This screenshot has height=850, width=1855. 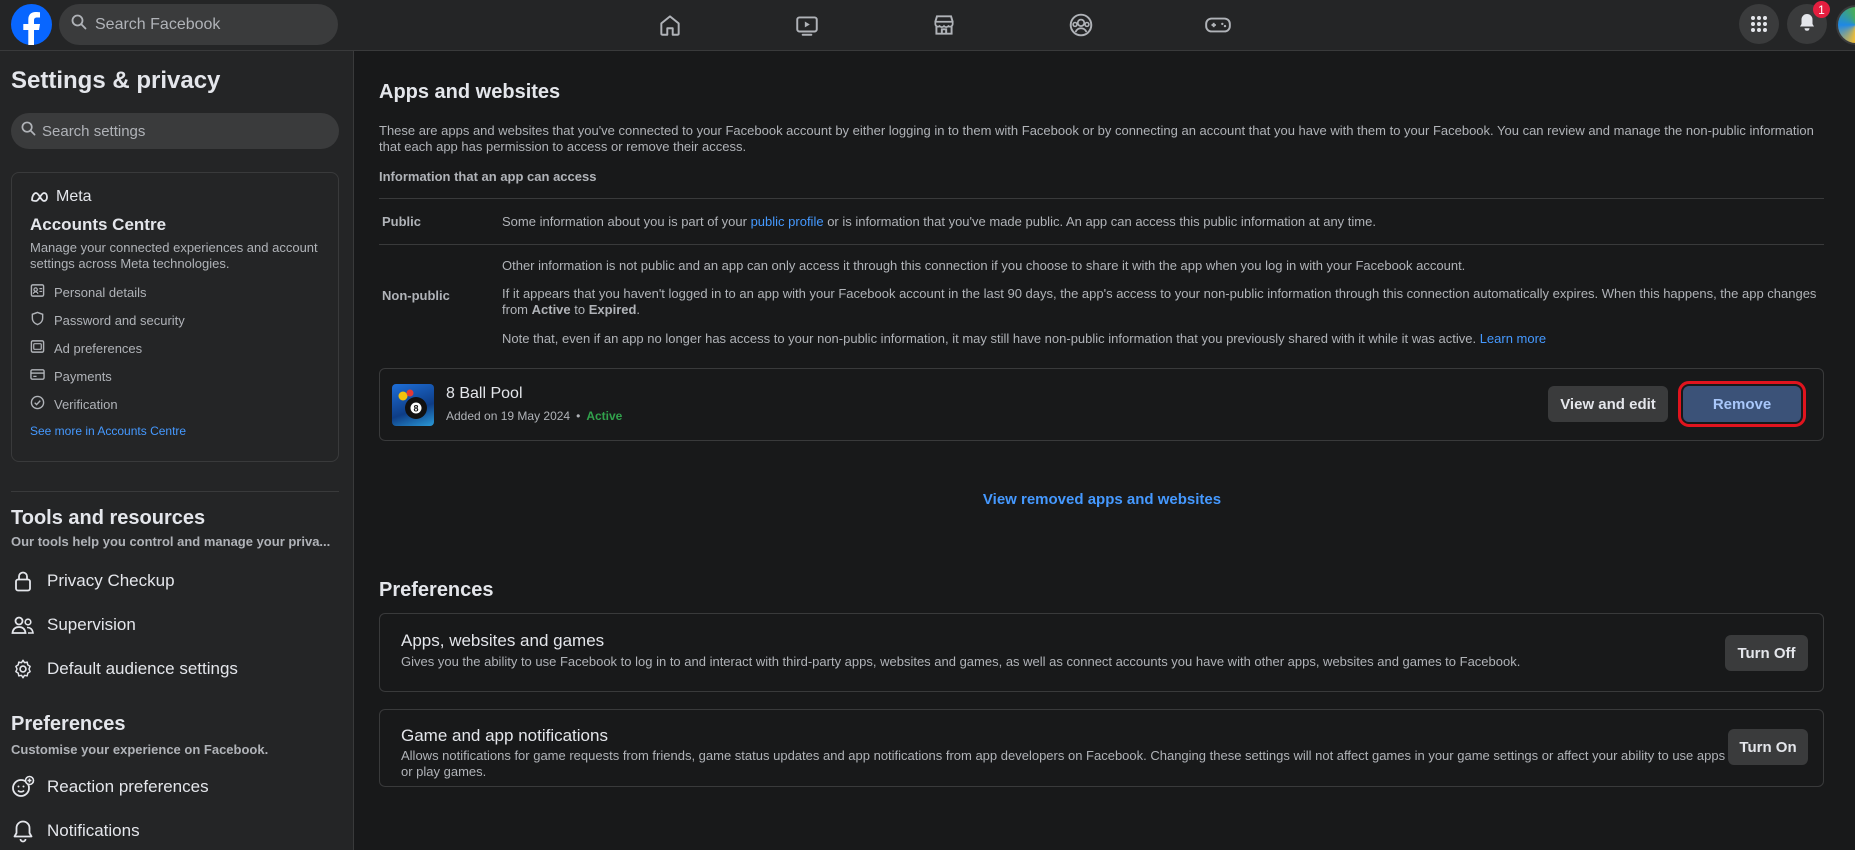 I want to click on sidebar-item-label: Privacy Checkup, so click(x=111, y=580).